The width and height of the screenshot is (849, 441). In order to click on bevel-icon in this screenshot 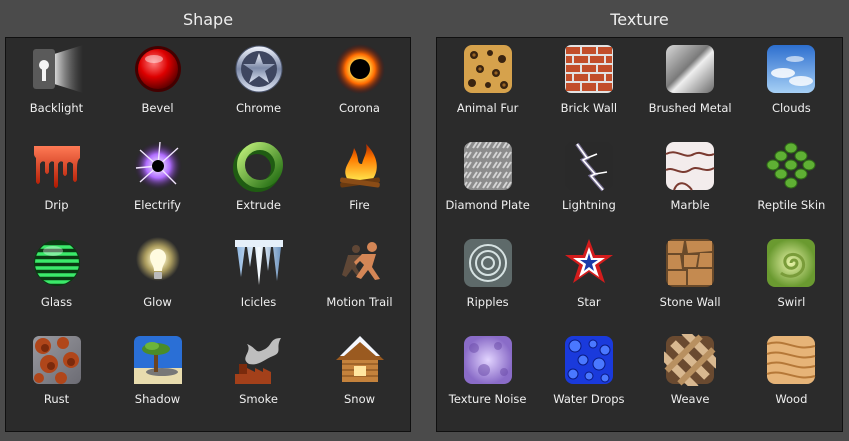, I will do `click(158, 68)`.